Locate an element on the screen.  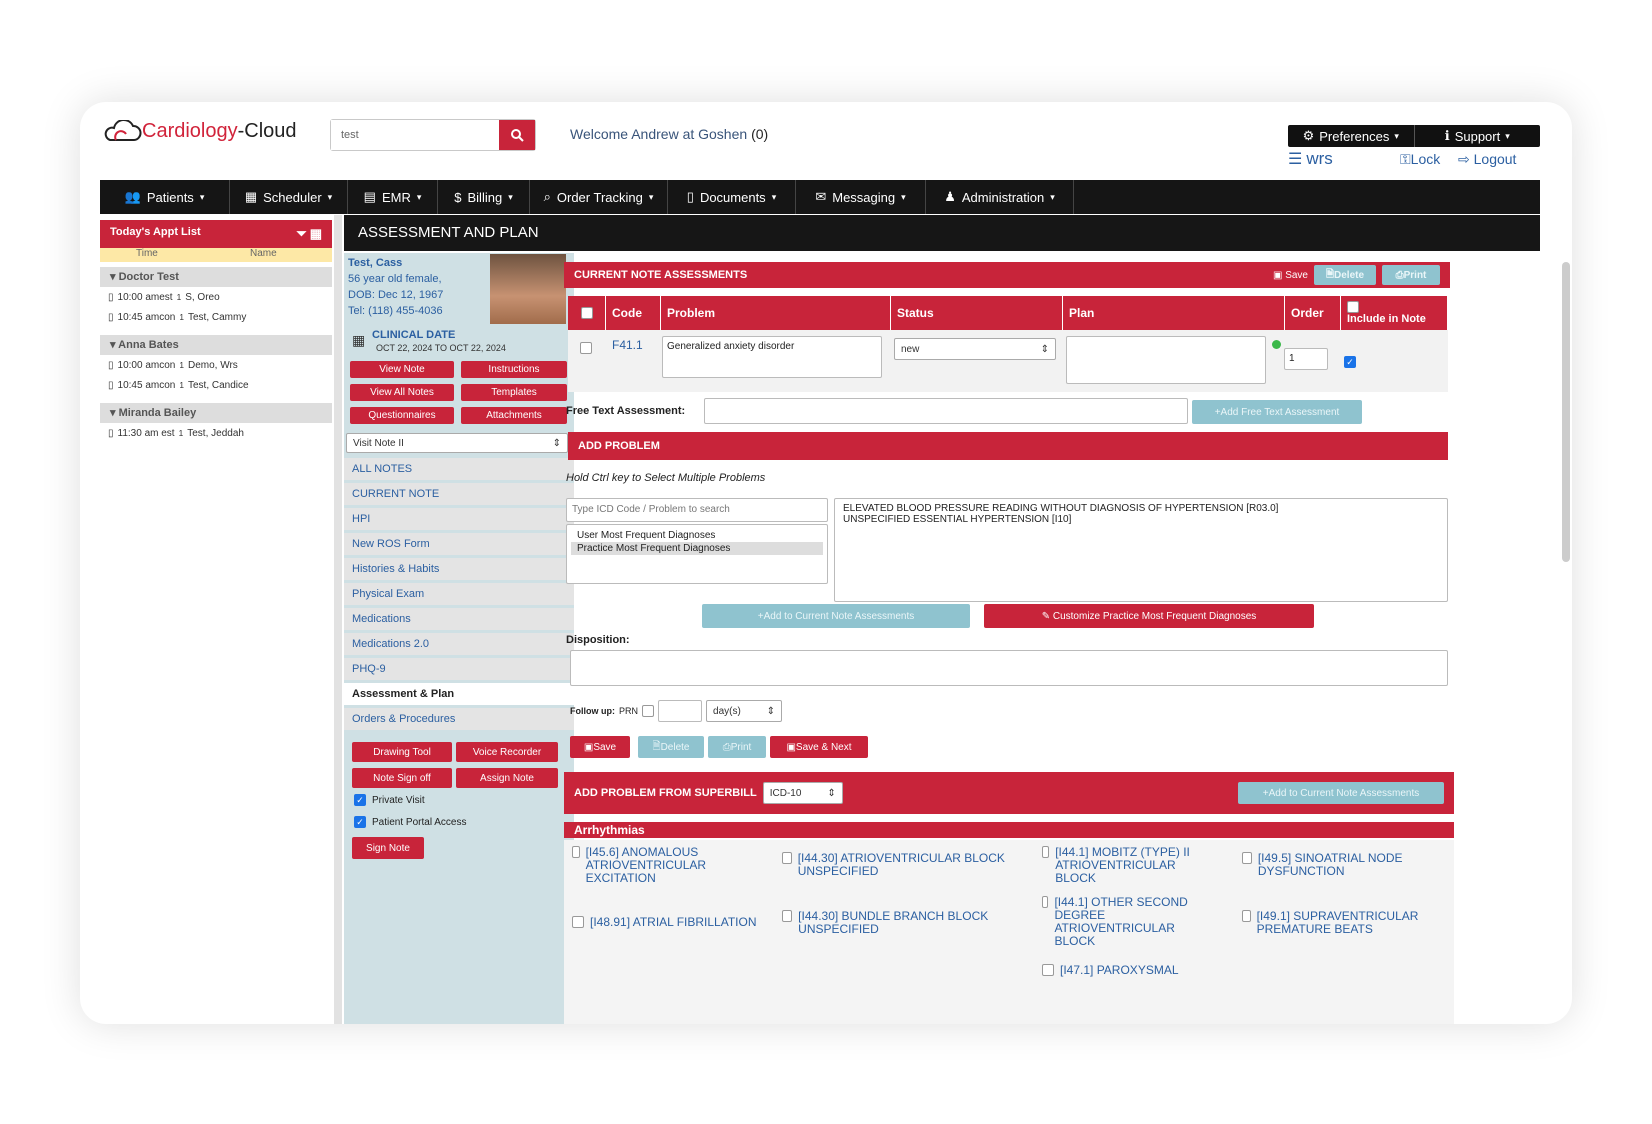
appt-group: ▾ Miranda Bailey is located at coordinates (216, 413).